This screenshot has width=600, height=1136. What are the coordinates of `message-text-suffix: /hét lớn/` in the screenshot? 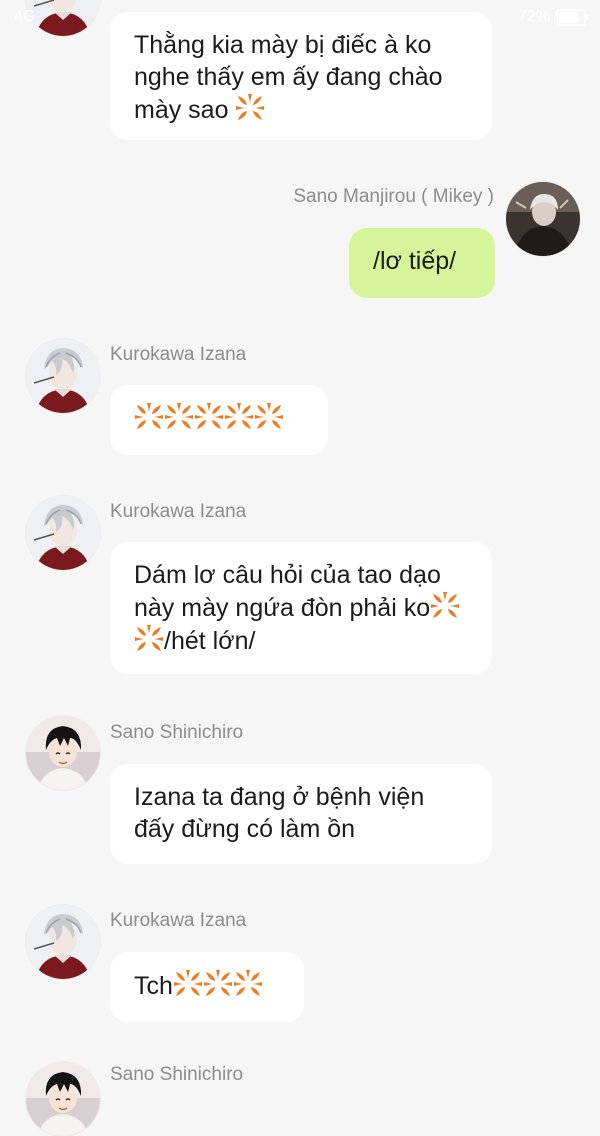 It's located at (210, 641).